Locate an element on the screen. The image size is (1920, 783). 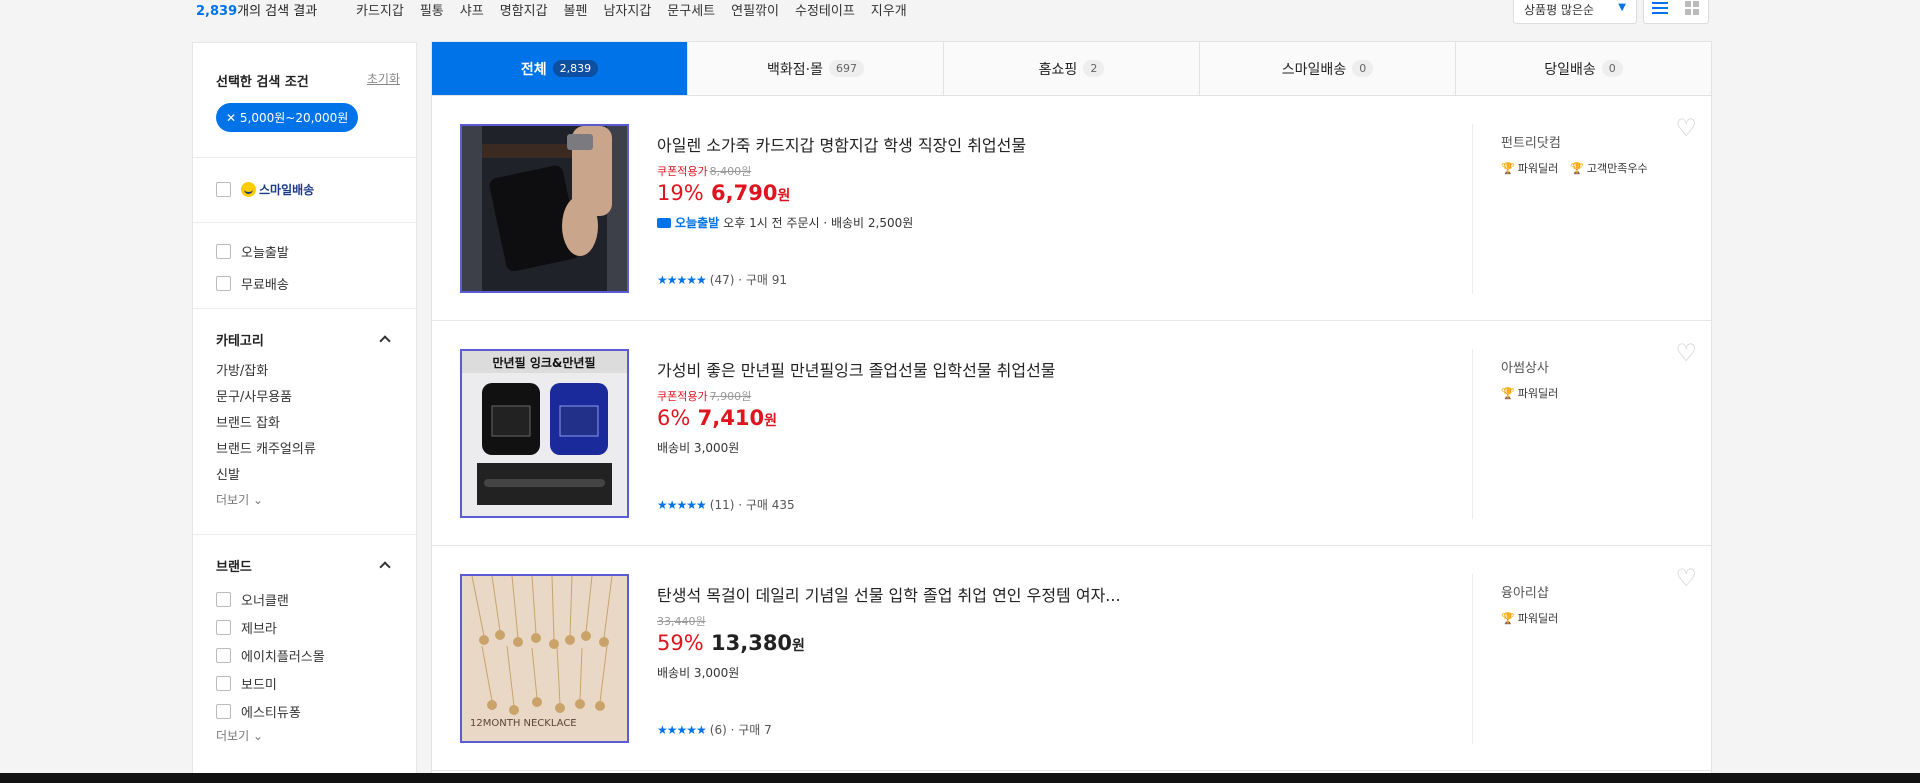
shipping-text: 배송비 3,000원 is located at coordinates (698, 448).